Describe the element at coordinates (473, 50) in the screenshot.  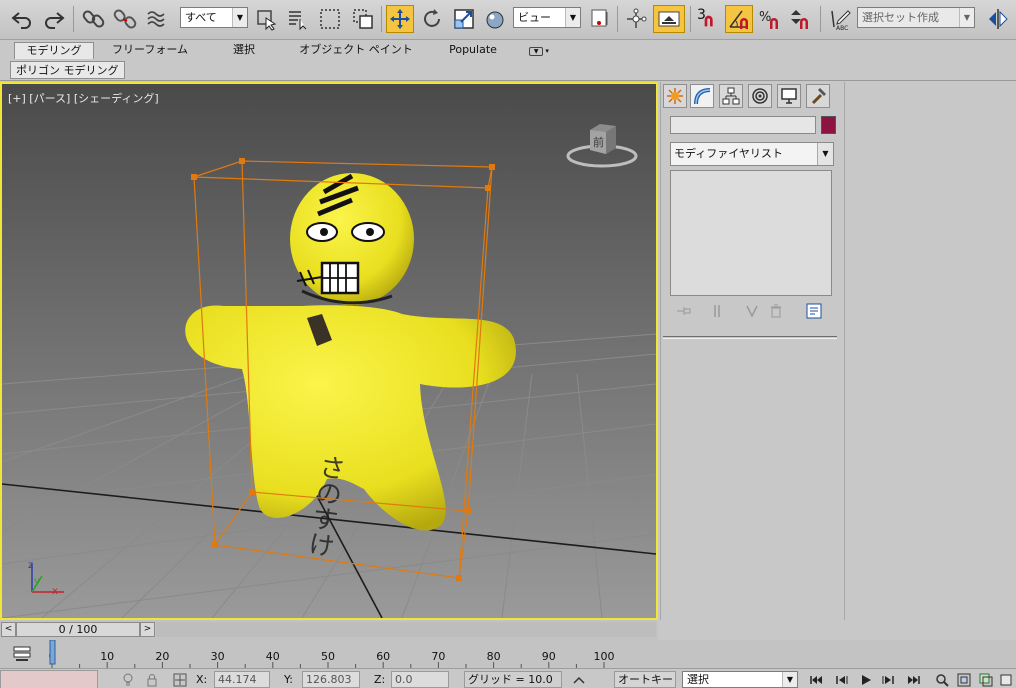
I see `tab-populate: Populate` at that location.